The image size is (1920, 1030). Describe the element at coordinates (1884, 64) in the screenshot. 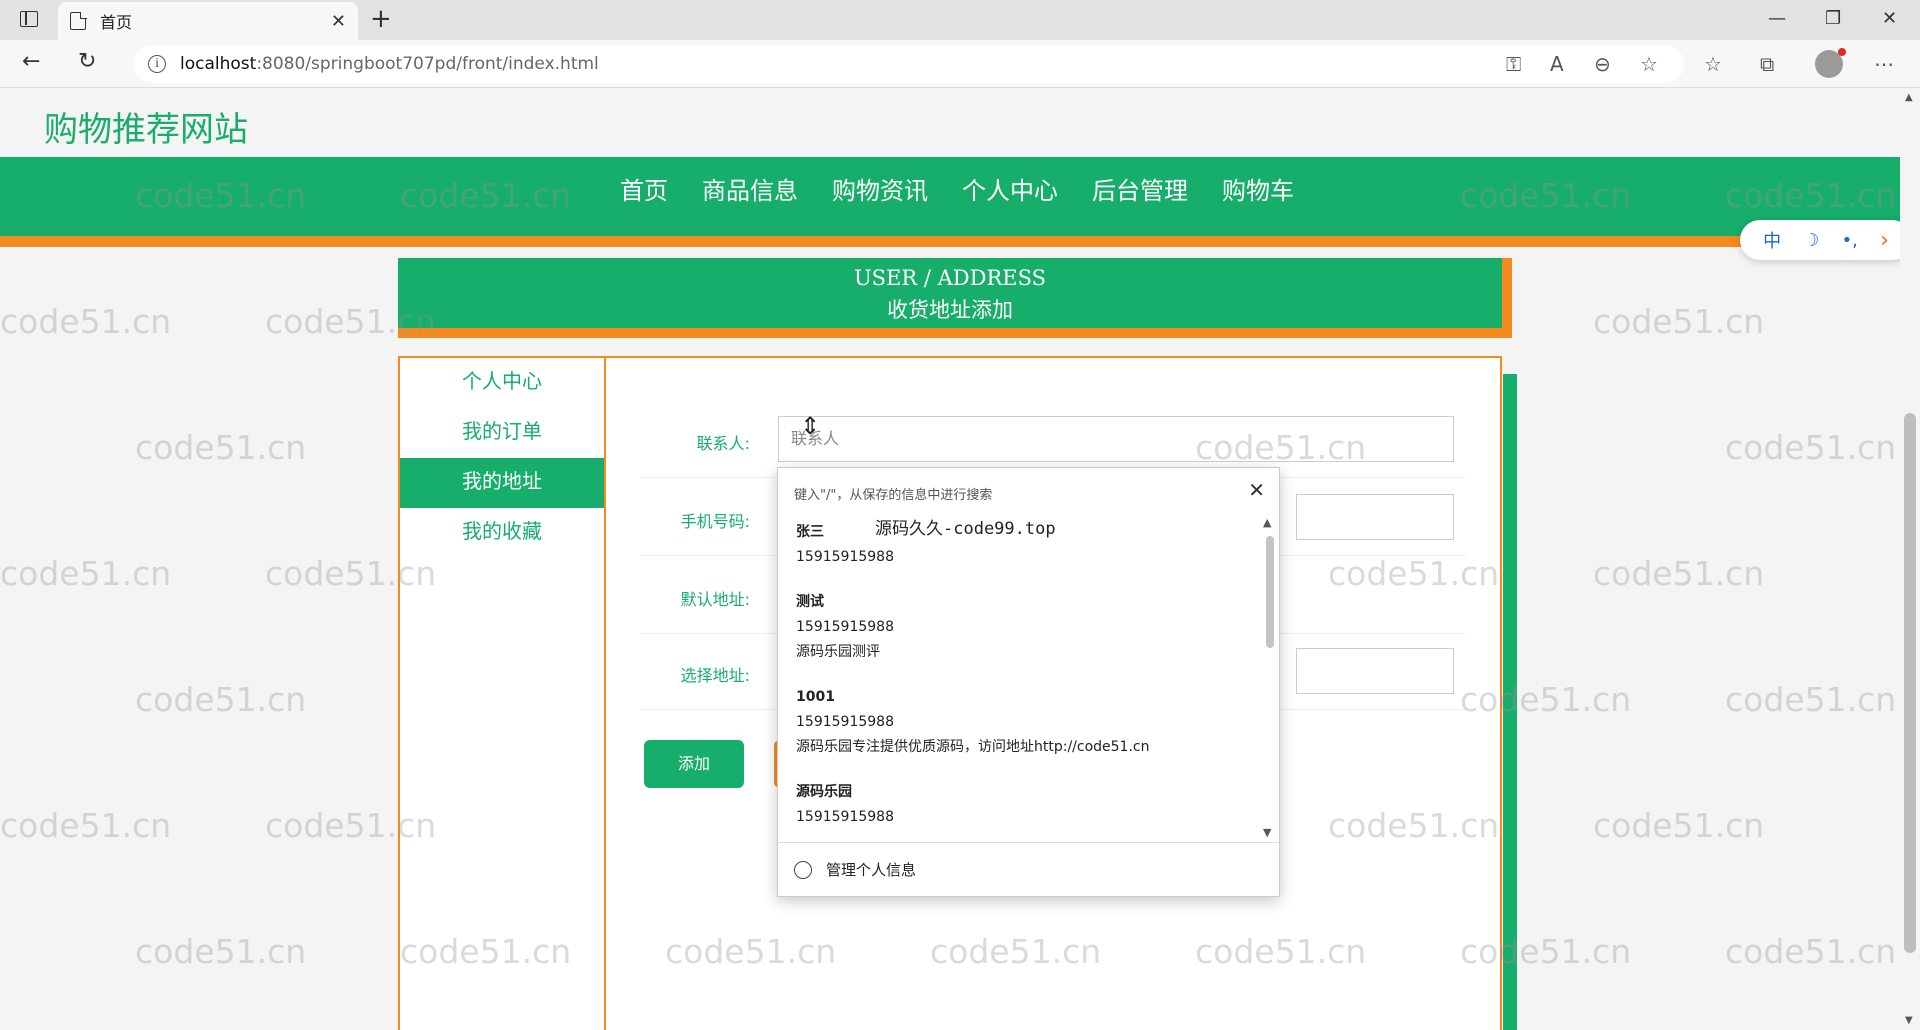

I see `more-icon: ⋯` at that location.